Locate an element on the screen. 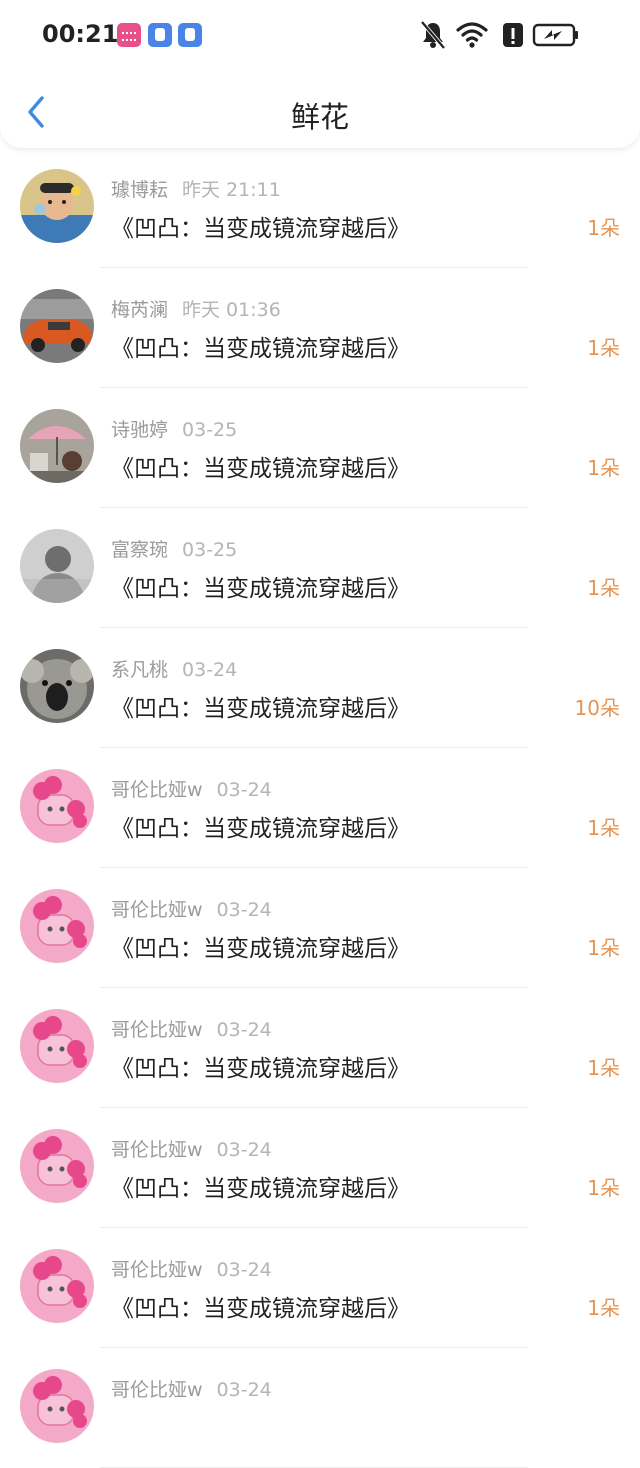  wifi-icon is located at coordinates (472, 35).